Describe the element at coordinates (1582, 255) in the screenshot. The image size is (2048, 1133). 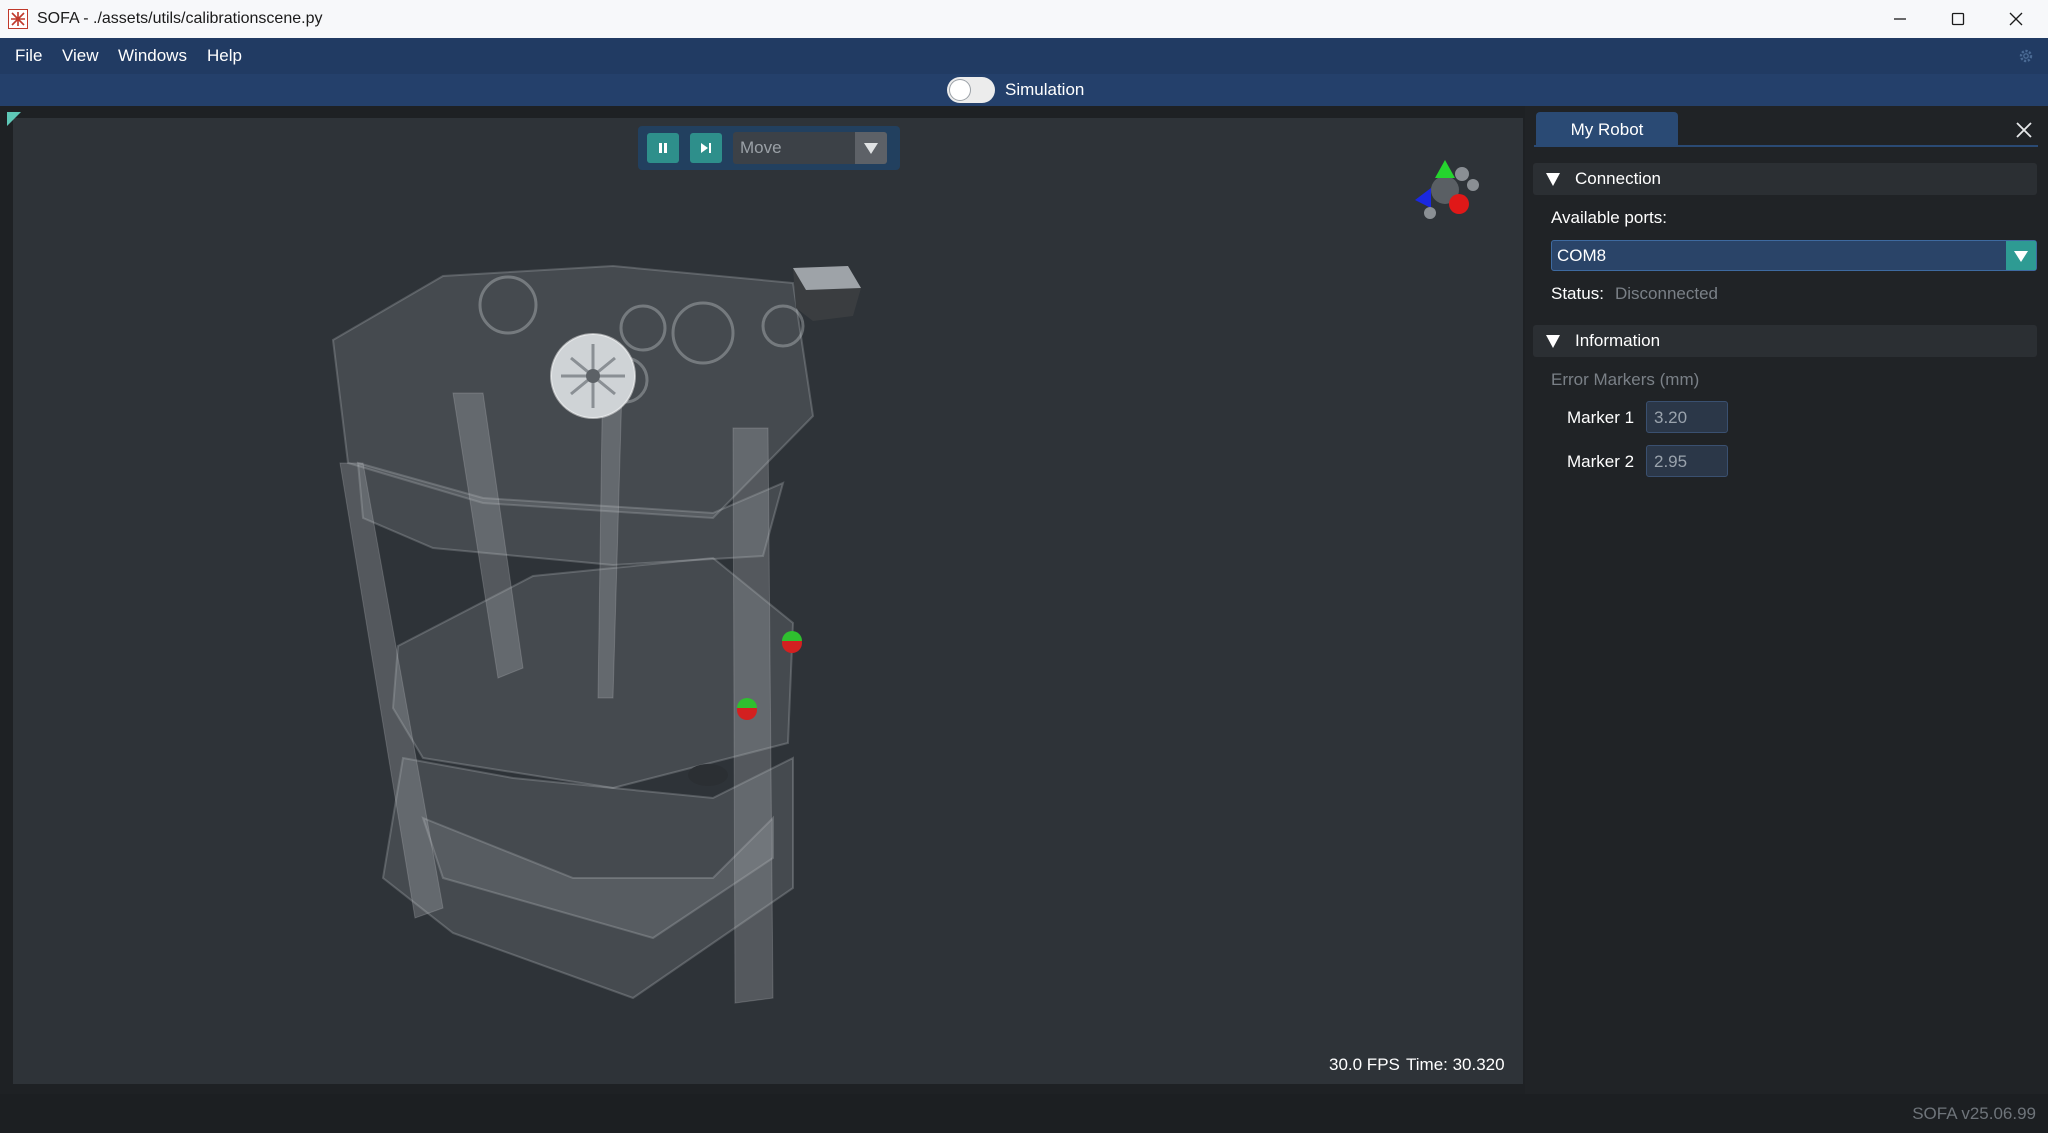
I see `port-value: COM8` at that location.